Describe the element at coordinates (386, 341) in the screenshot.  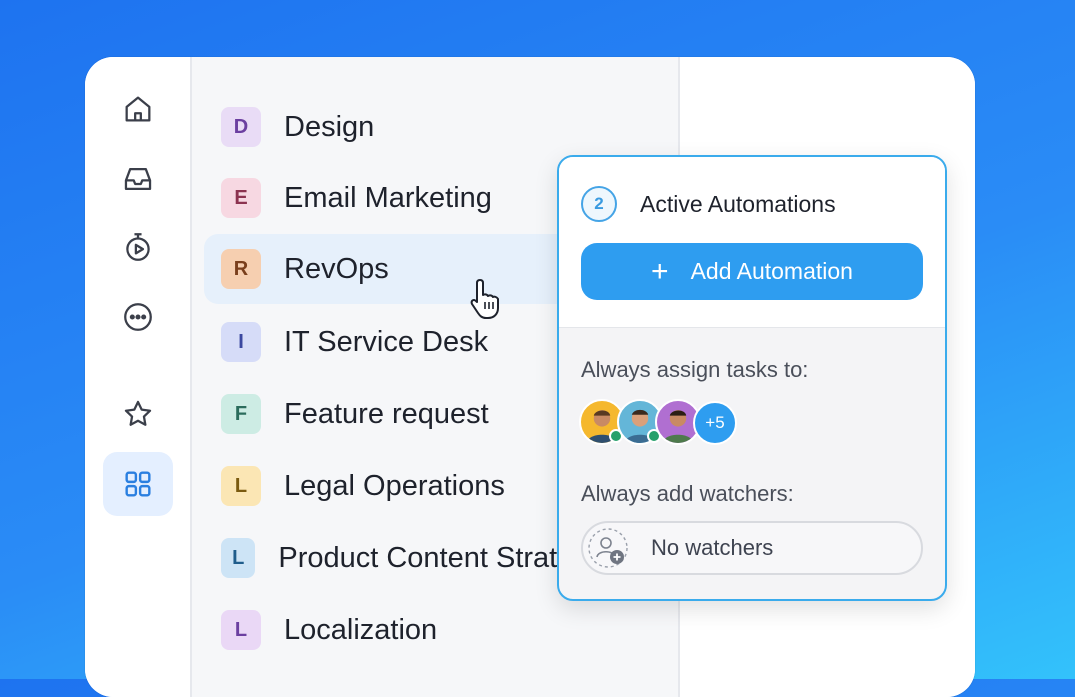
I see `space-label: IT Service Desk` at that location.